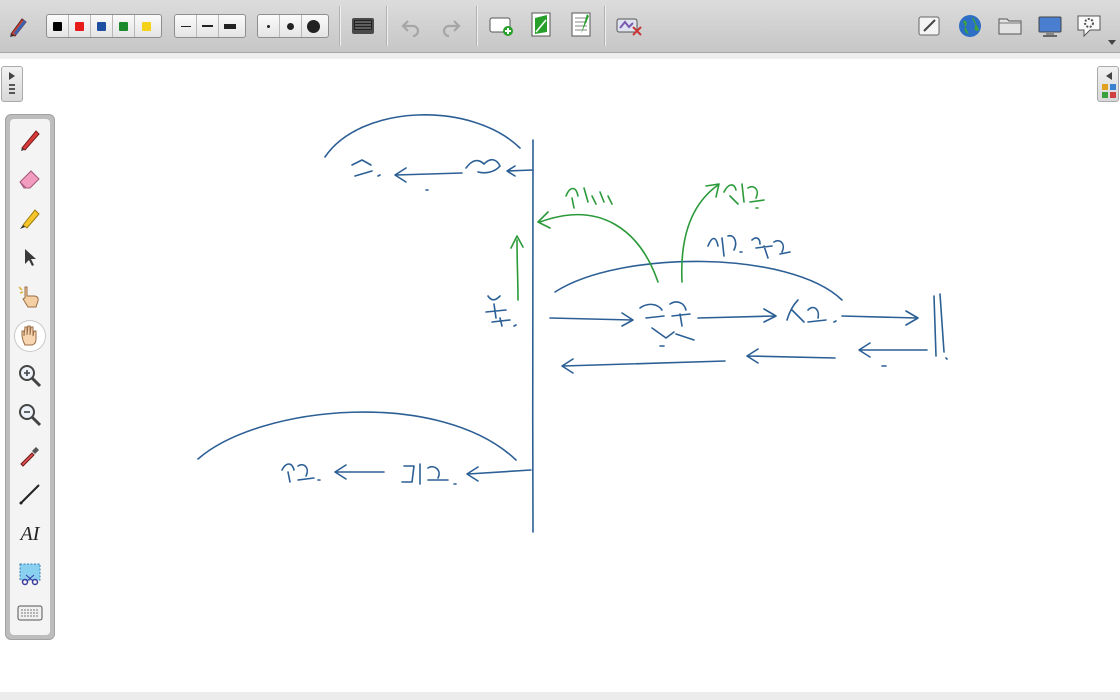 This screenshot has height=700, width=1120. Describe the element at coordinates (428, 175) in the screenshot. I see `arrow-top-left` at that location.